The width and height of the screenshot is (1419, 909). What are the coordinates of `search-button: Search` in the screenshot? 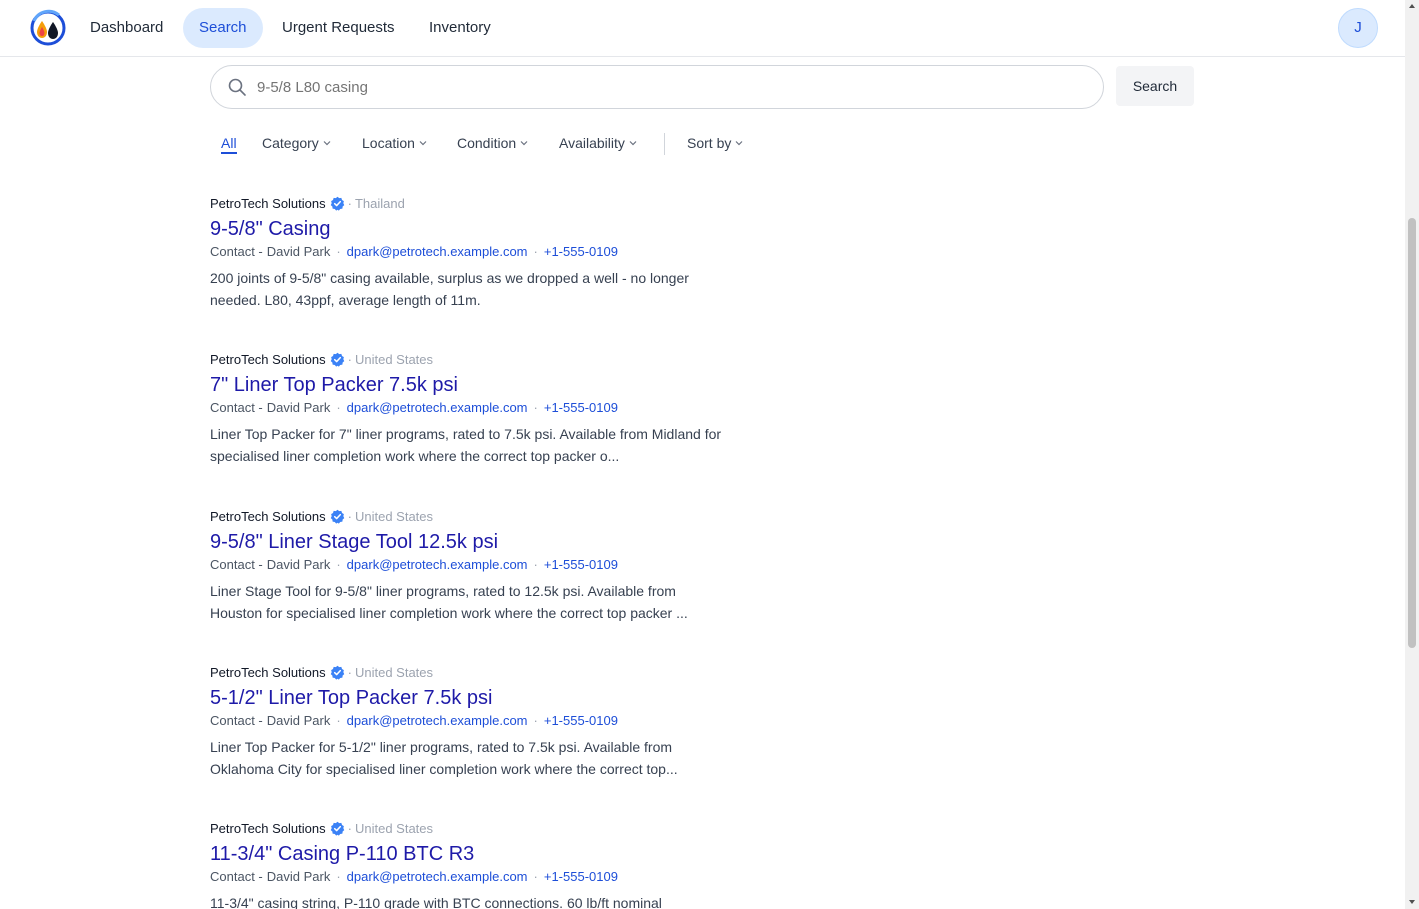 It's located at (1155, 86).